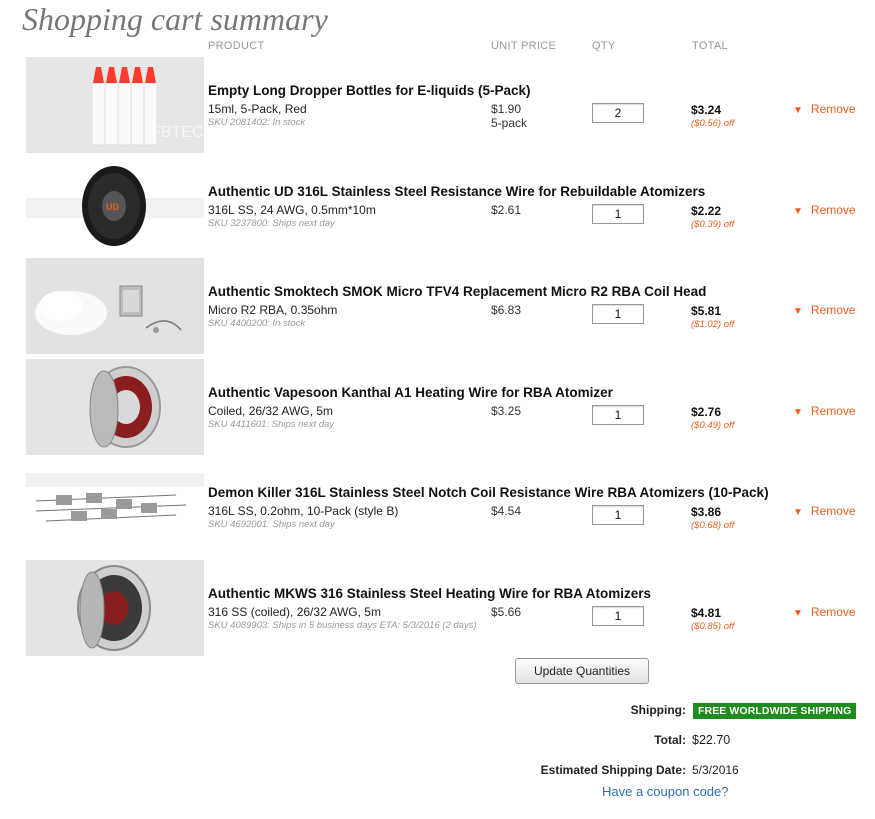 The image size is (875, 819). I want to click on product-image-dropper-bottles: FBTEC, so click(115, 105).